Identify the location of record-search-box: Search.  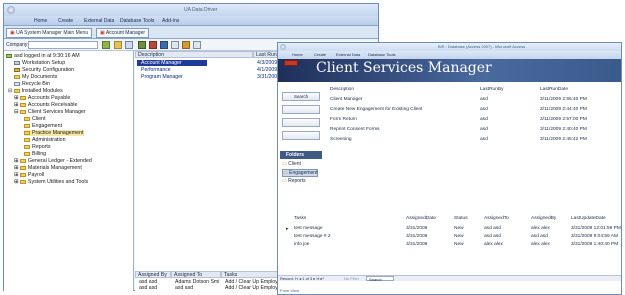
(380, 279).